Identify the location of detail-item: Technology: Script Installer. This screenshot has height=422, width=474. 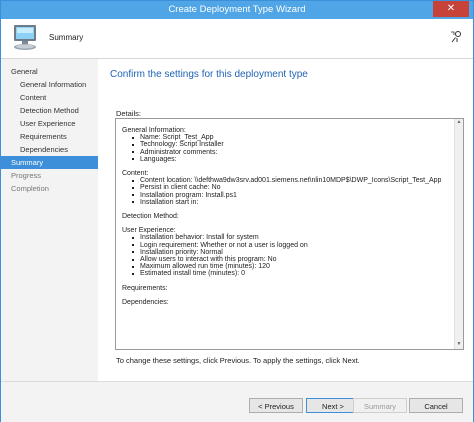
(294, 144).